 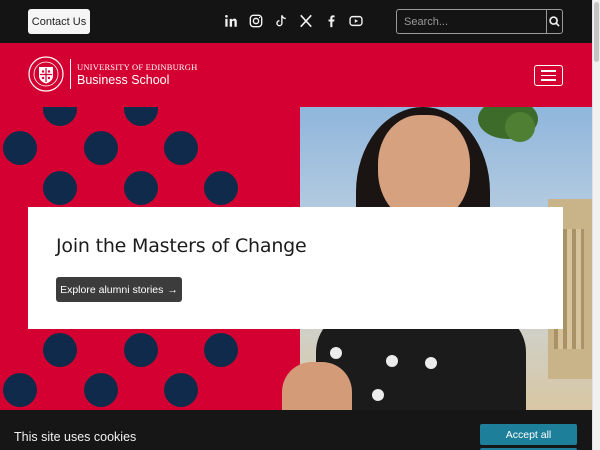 I want to click on x-icon, so click(x=306, y=21).